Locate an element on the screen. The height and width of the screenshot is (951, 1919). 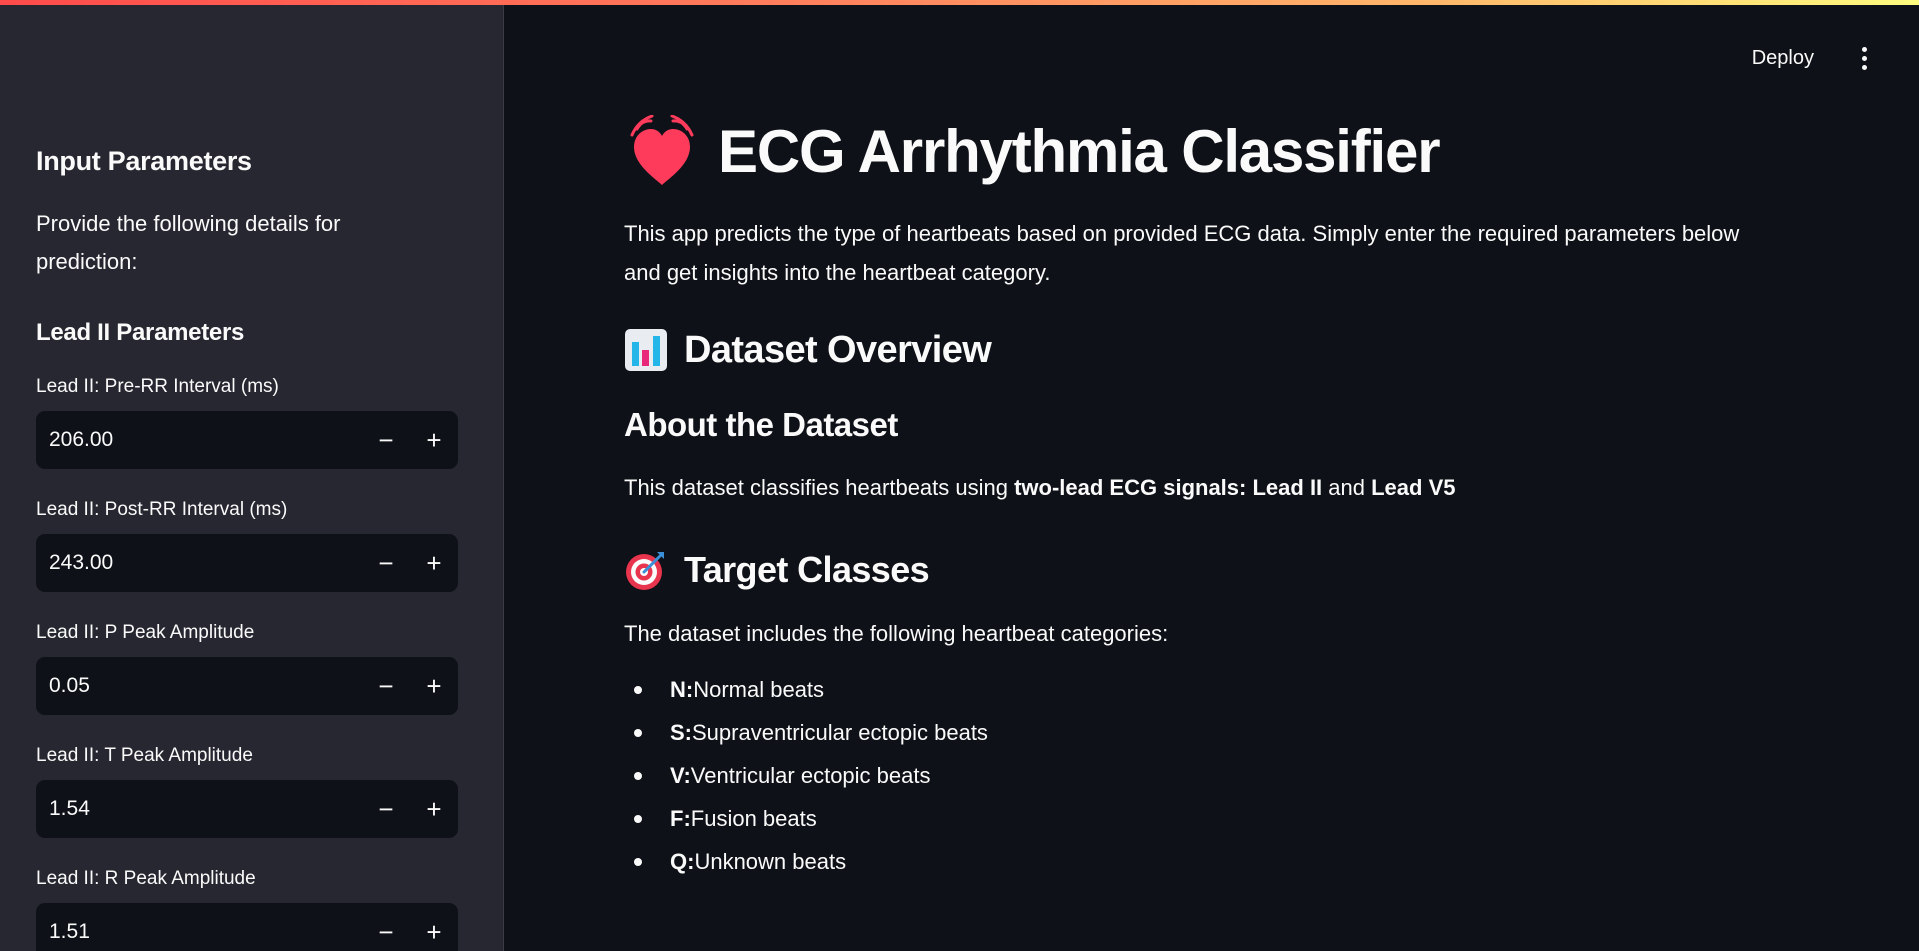
number-input-value: 1.54 is located at coordinates (199, 809).